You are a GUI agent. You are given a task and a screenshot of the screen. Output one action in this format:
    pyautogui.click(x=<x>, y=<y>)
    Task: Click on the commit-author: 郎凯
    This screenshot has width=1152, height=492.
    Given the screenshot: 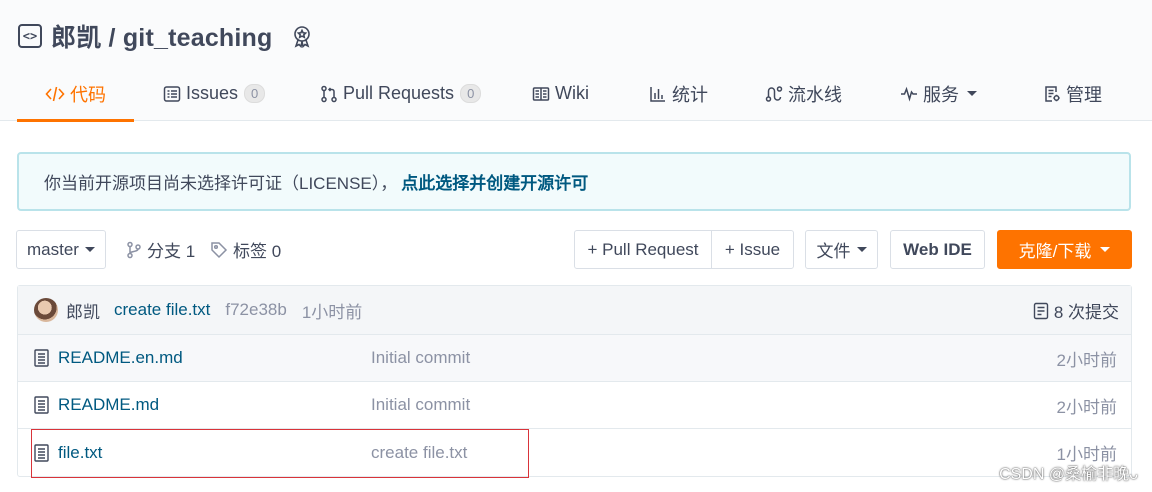 What is the action you would take?
    pyautogui.click(x=83, y=310)
    